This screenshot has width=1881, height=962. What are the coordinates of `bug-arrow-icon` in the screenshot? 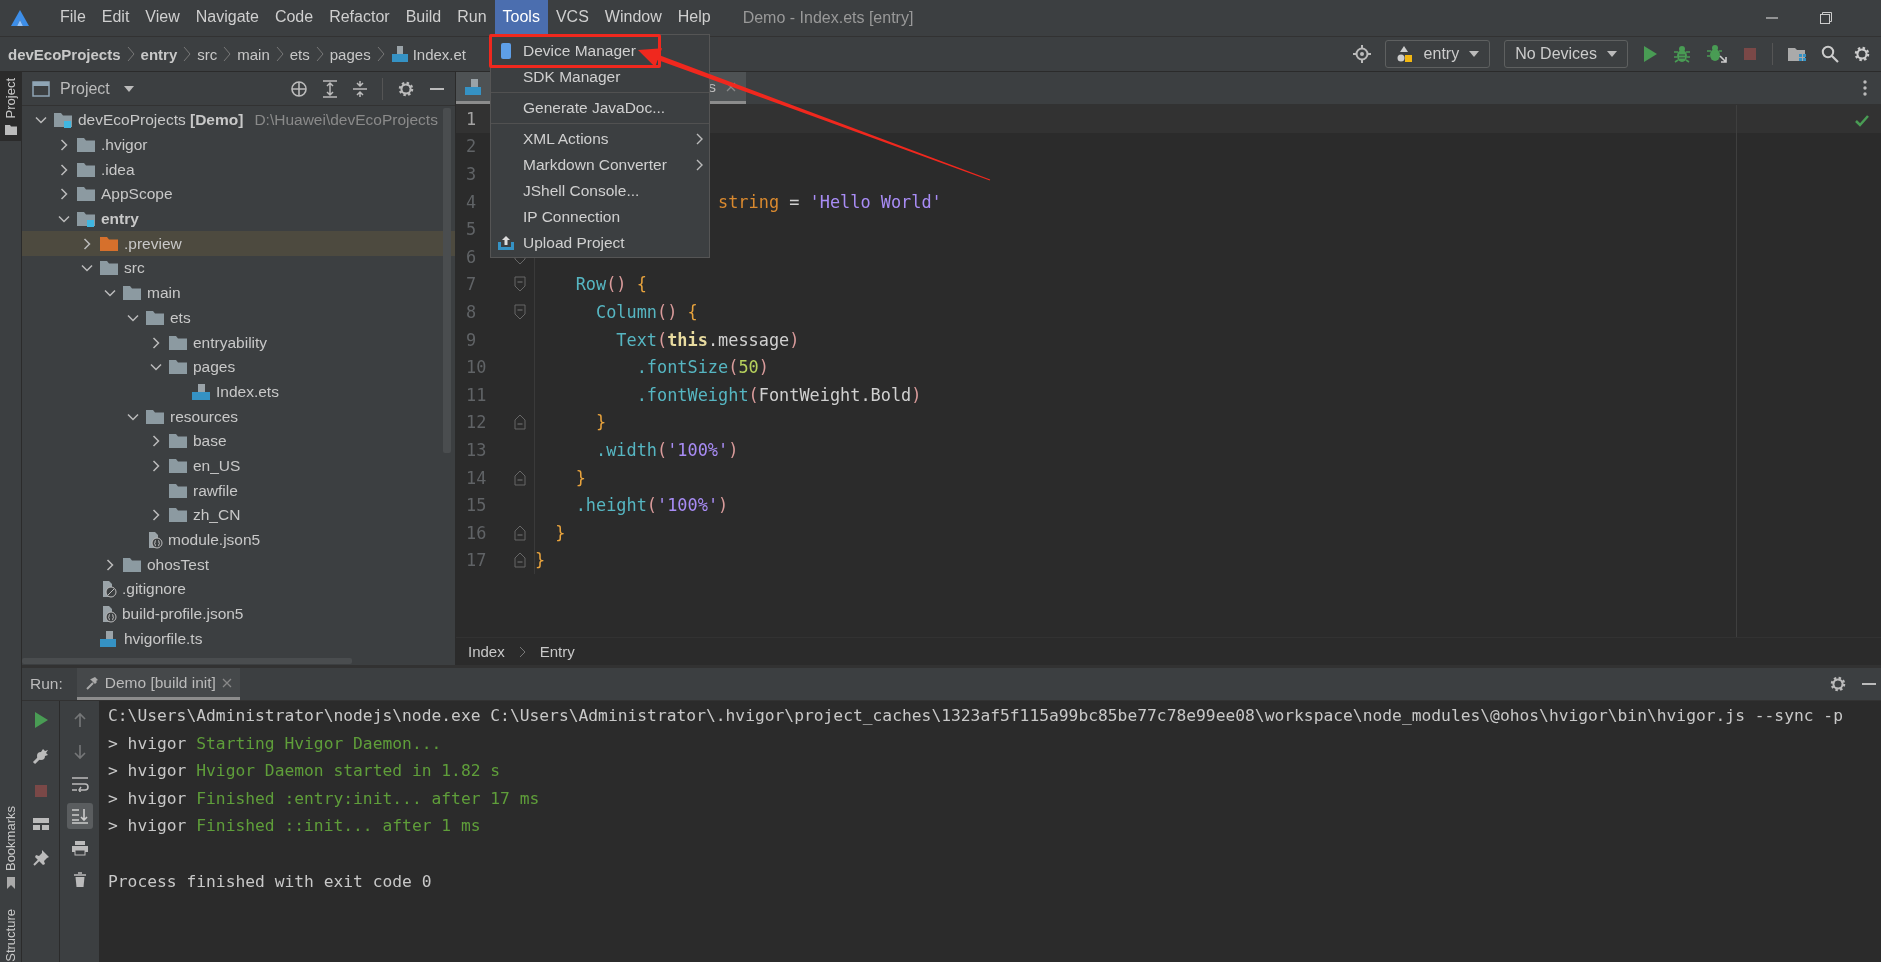 It's located at (1717, 54).